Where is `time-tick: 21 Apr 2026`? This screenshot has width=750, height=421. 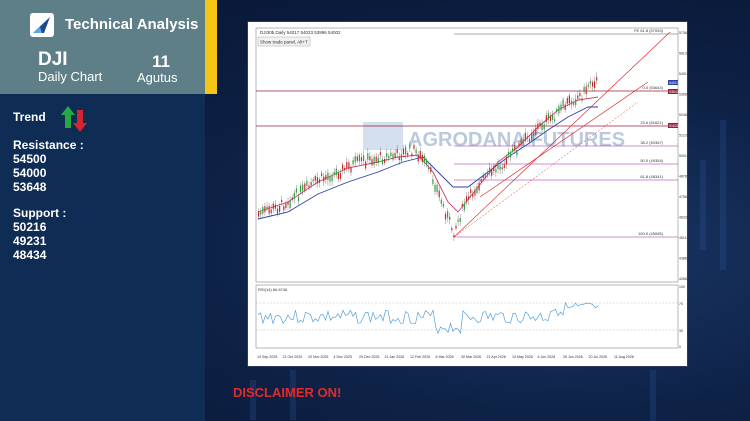 time-tick: 21 Apr 2026 is located at coordinates (496, 357).